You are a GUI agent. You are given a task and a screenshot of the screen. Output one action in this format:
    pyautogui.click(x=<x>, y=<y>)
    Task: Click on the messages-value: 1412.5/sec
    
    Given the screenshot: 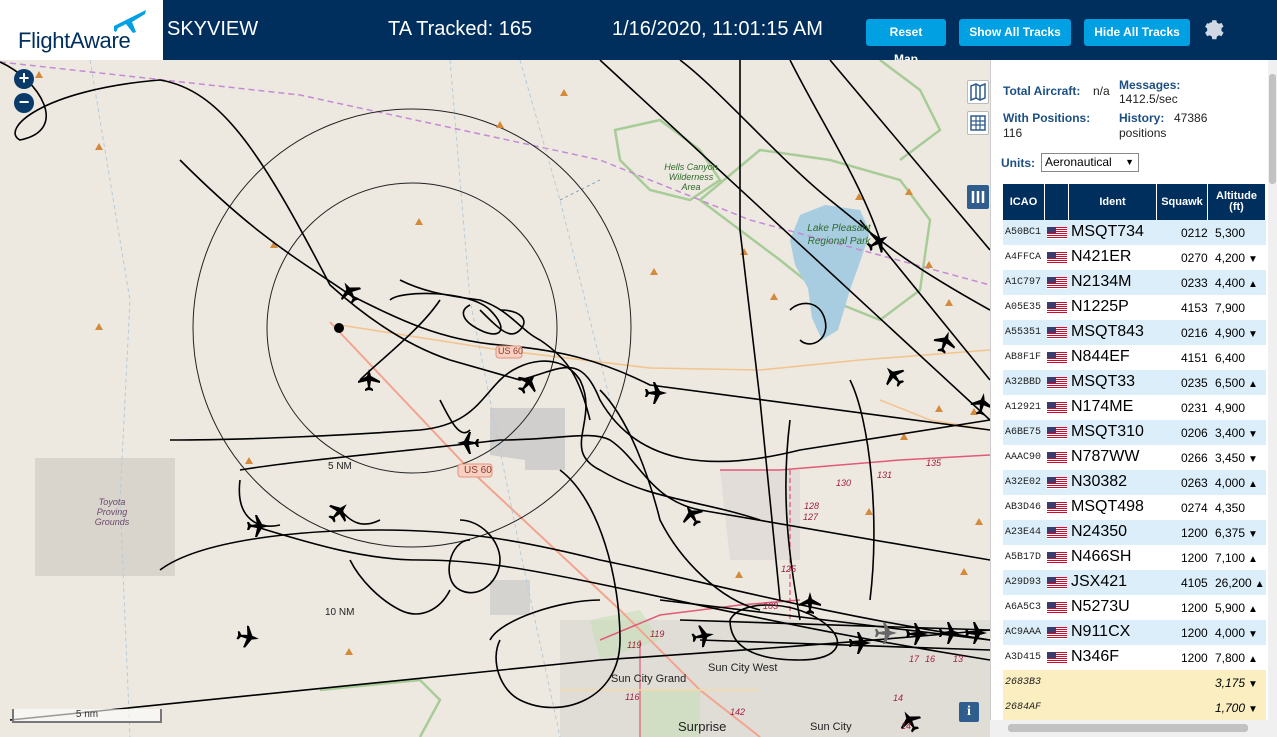 What is the action you would take?
    pyautogui.click(x=1148, y=99)
    